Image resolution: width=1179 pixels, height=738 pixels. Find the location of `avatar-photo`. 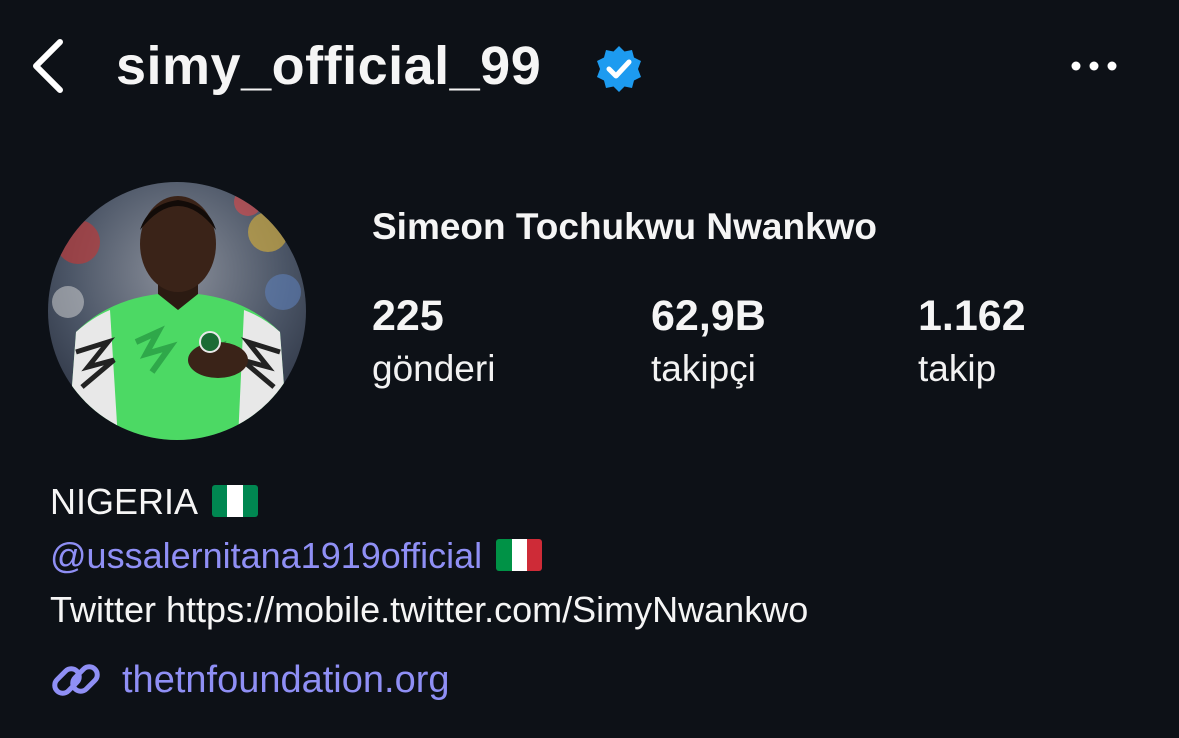

avatar-photo is located at coordinates (177, 311).